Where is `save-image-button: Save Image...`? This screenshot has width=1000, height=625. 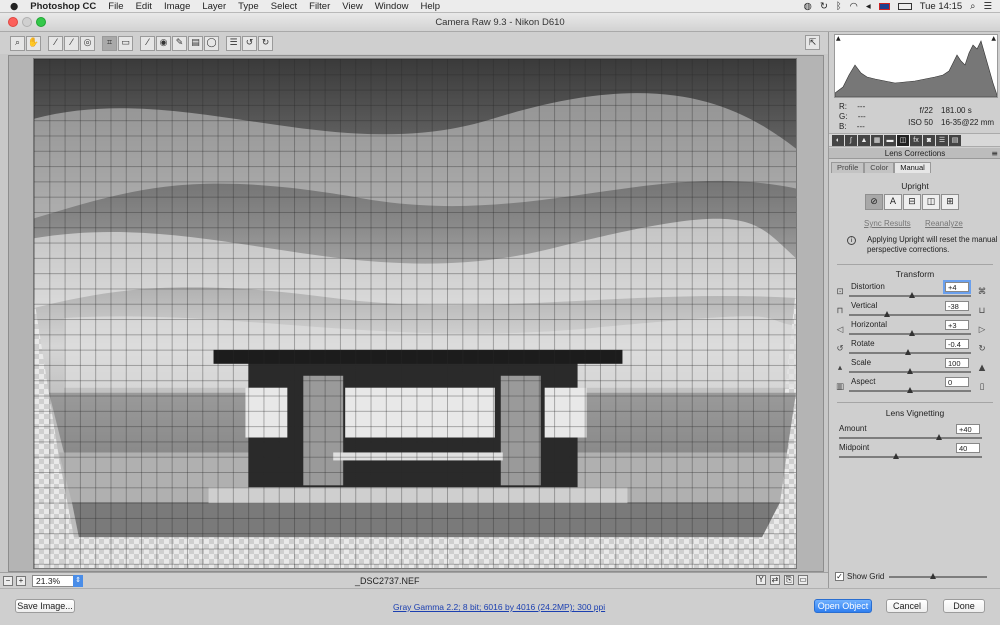
save-image-button: Save Image... is located at coordinates (45, 606).